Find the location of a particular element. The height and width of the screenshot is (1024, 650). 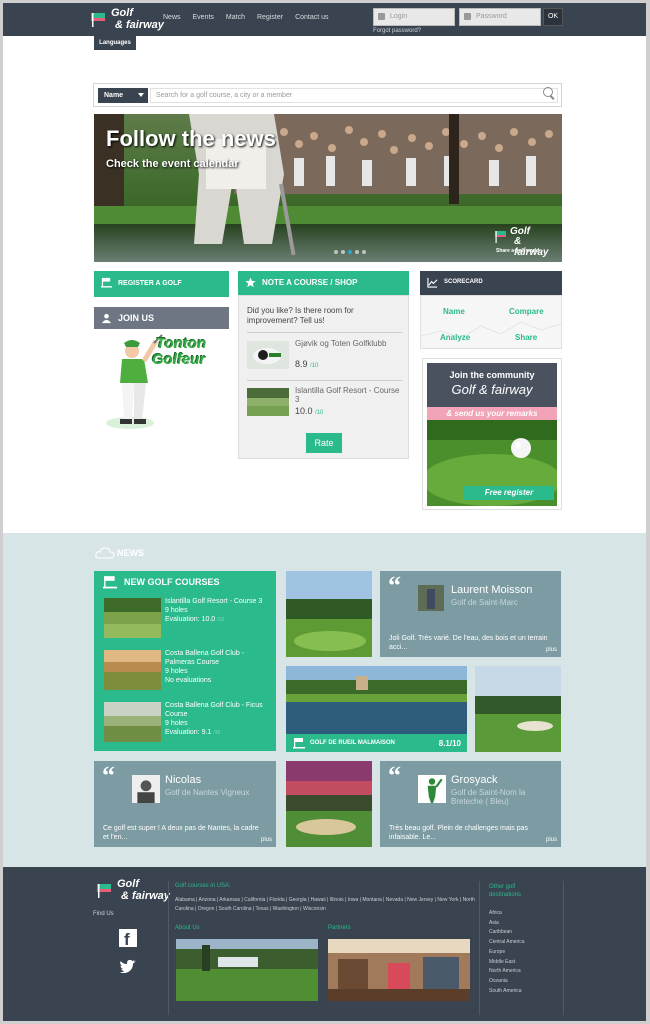

partners-image is located at coordinates (399, 970).